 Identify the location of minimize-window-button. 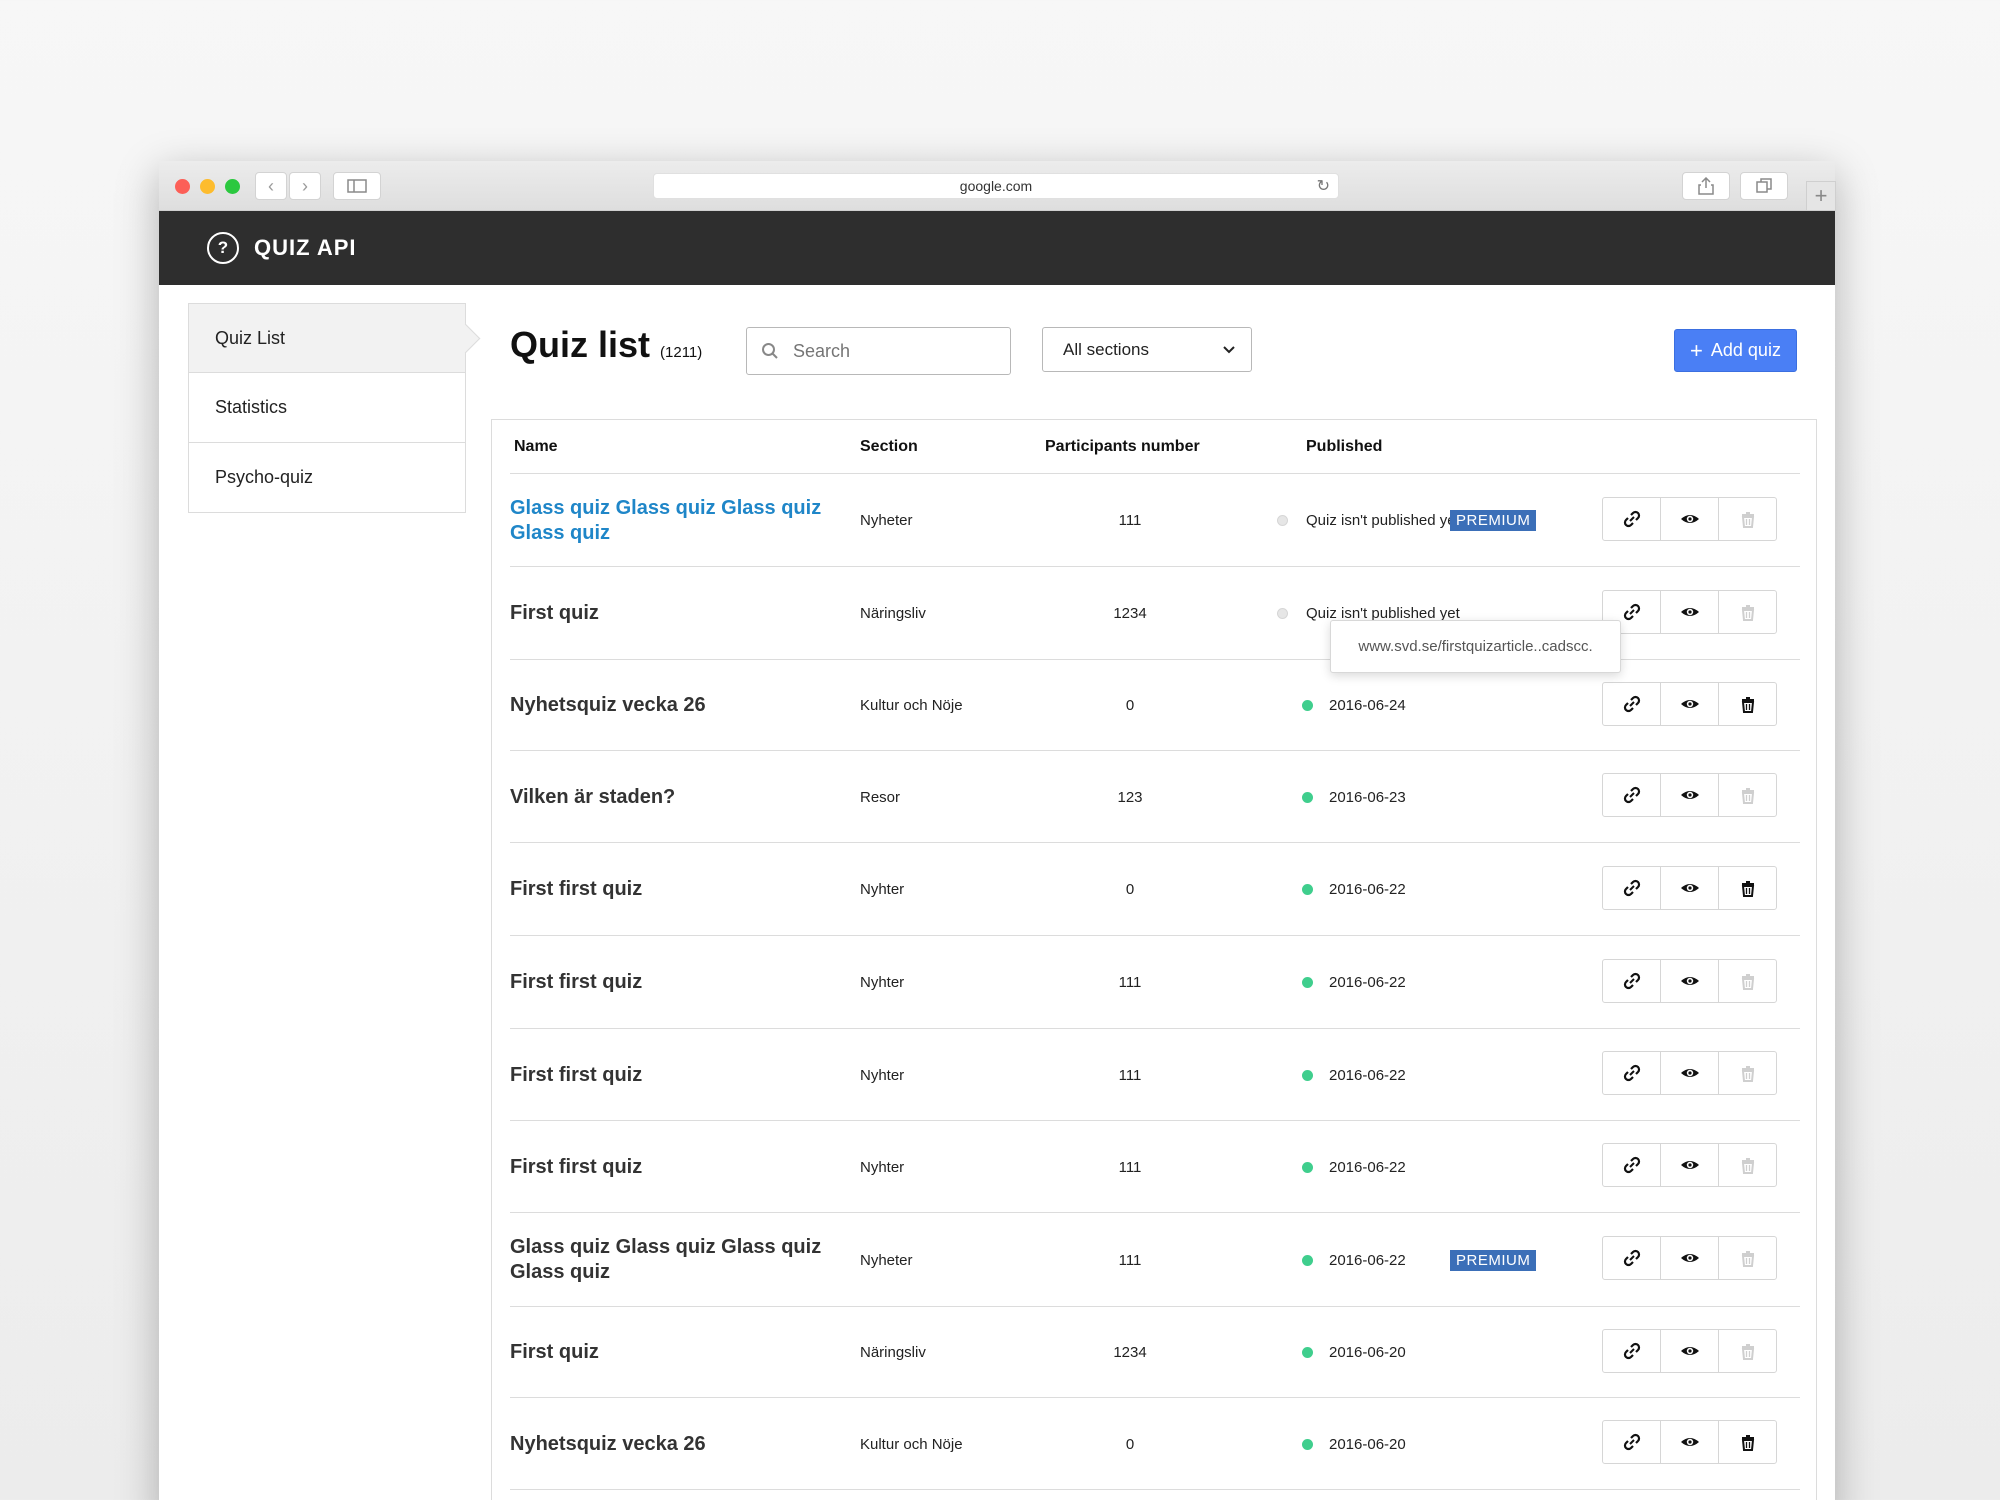
(207, 186).